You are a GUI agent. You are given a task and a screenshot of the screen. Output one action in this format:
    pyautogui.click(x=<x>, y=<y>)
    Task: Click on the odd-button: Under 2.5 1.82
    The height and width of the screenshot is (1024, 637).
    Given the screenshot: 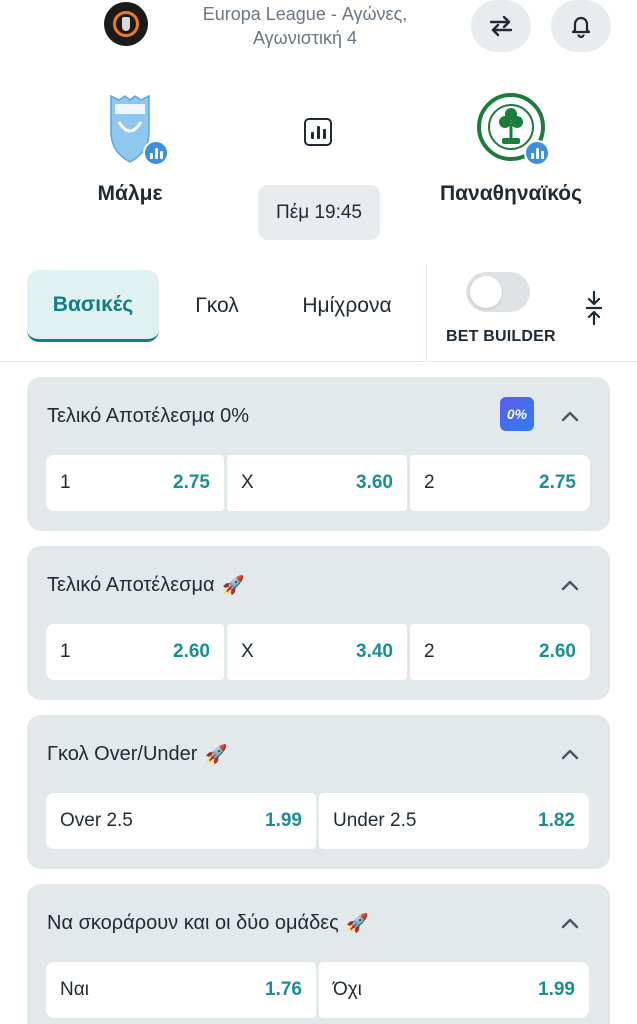 What is the action you would take?
    pyautogui.click(x=454, y=821)
    